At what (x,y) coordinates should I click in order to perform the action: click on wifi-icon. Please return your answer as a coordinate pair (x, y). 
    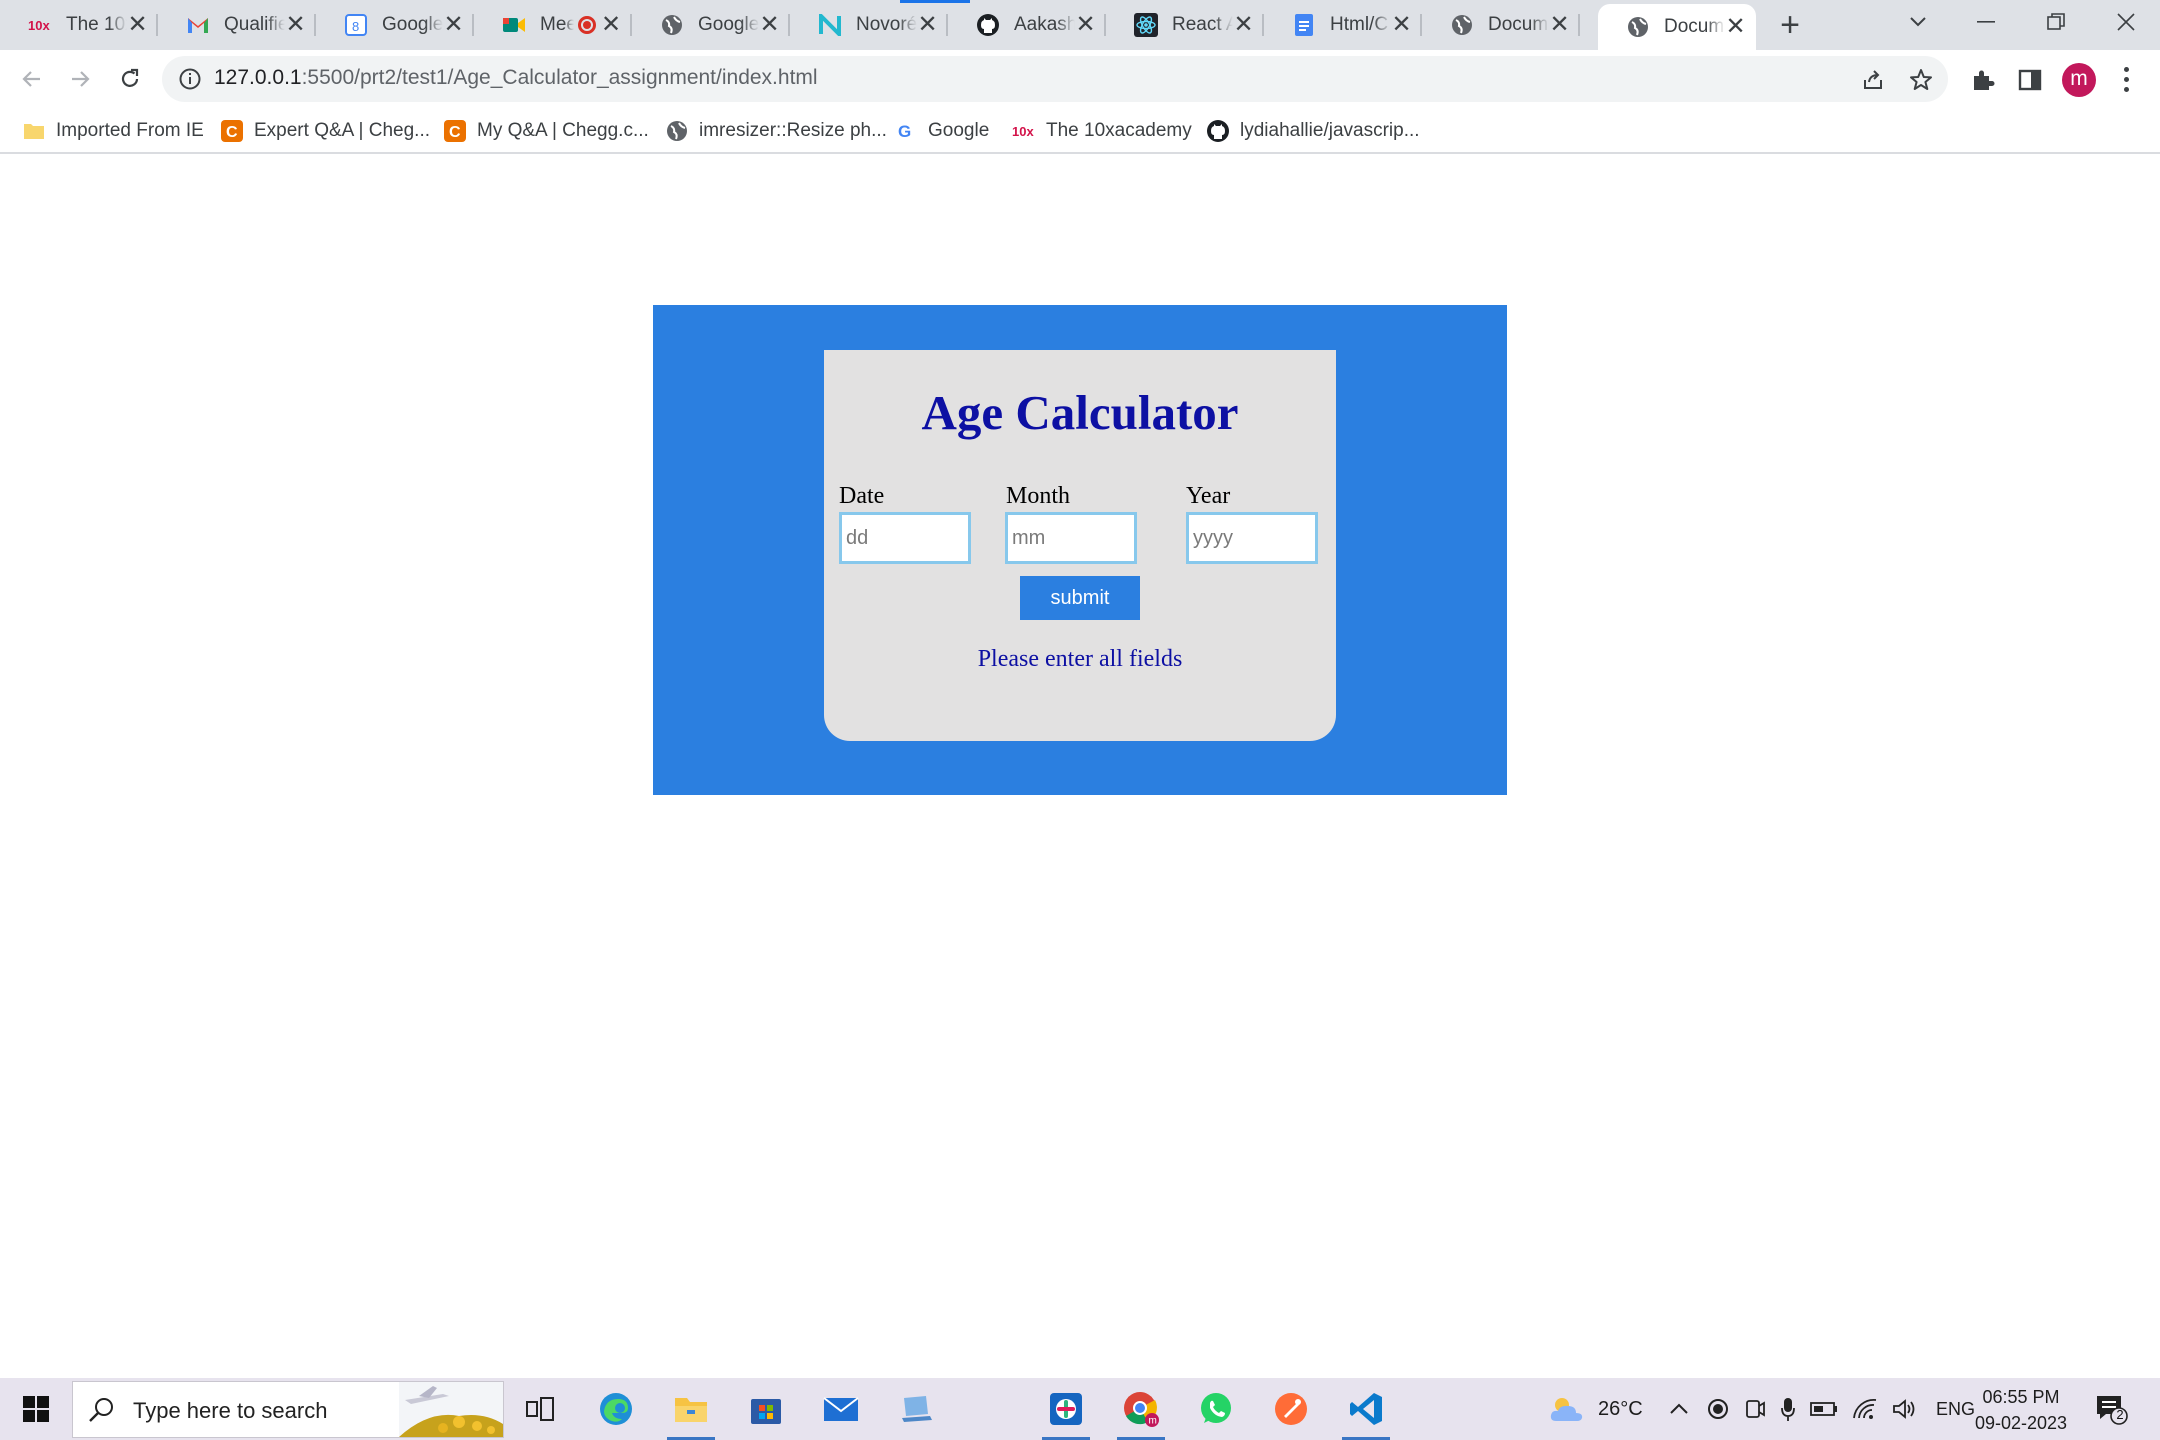
    Looking at the image, I should click on (1865, 1409).